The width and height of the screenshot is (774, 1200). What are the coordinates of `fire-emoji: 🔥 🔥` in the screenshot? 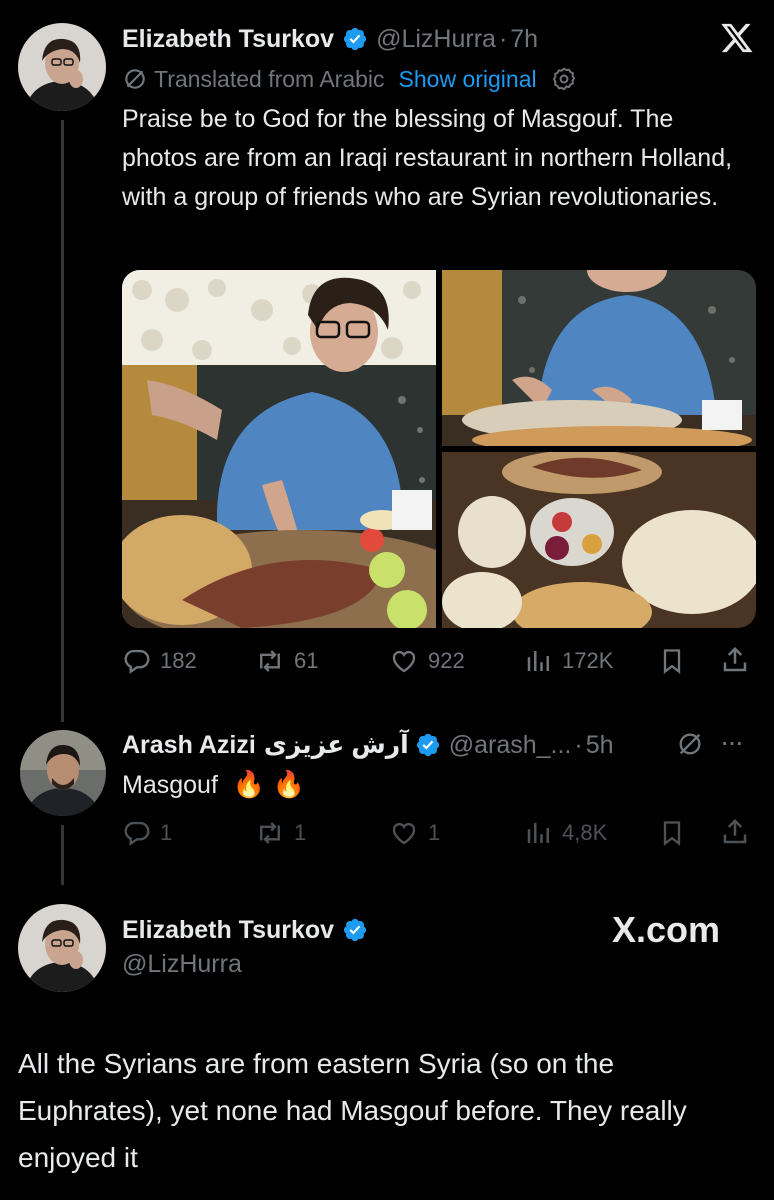 It's located at (268, 784).